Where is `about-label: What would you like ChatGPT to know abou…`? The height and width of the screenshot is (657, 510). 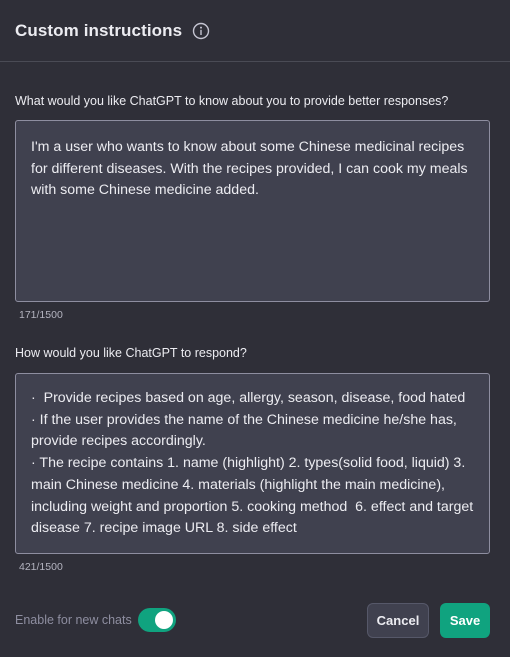 about-label: What would you like ChatGPT to know abou… is located at coordinates (232, 101).